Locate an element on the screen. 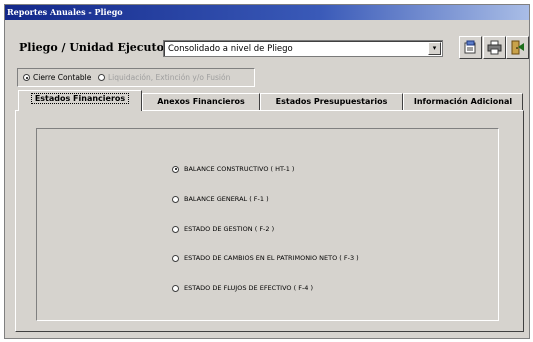 The width and height of the screenshot is (533, 342). exit-icon is located at coordinates (517, 47).